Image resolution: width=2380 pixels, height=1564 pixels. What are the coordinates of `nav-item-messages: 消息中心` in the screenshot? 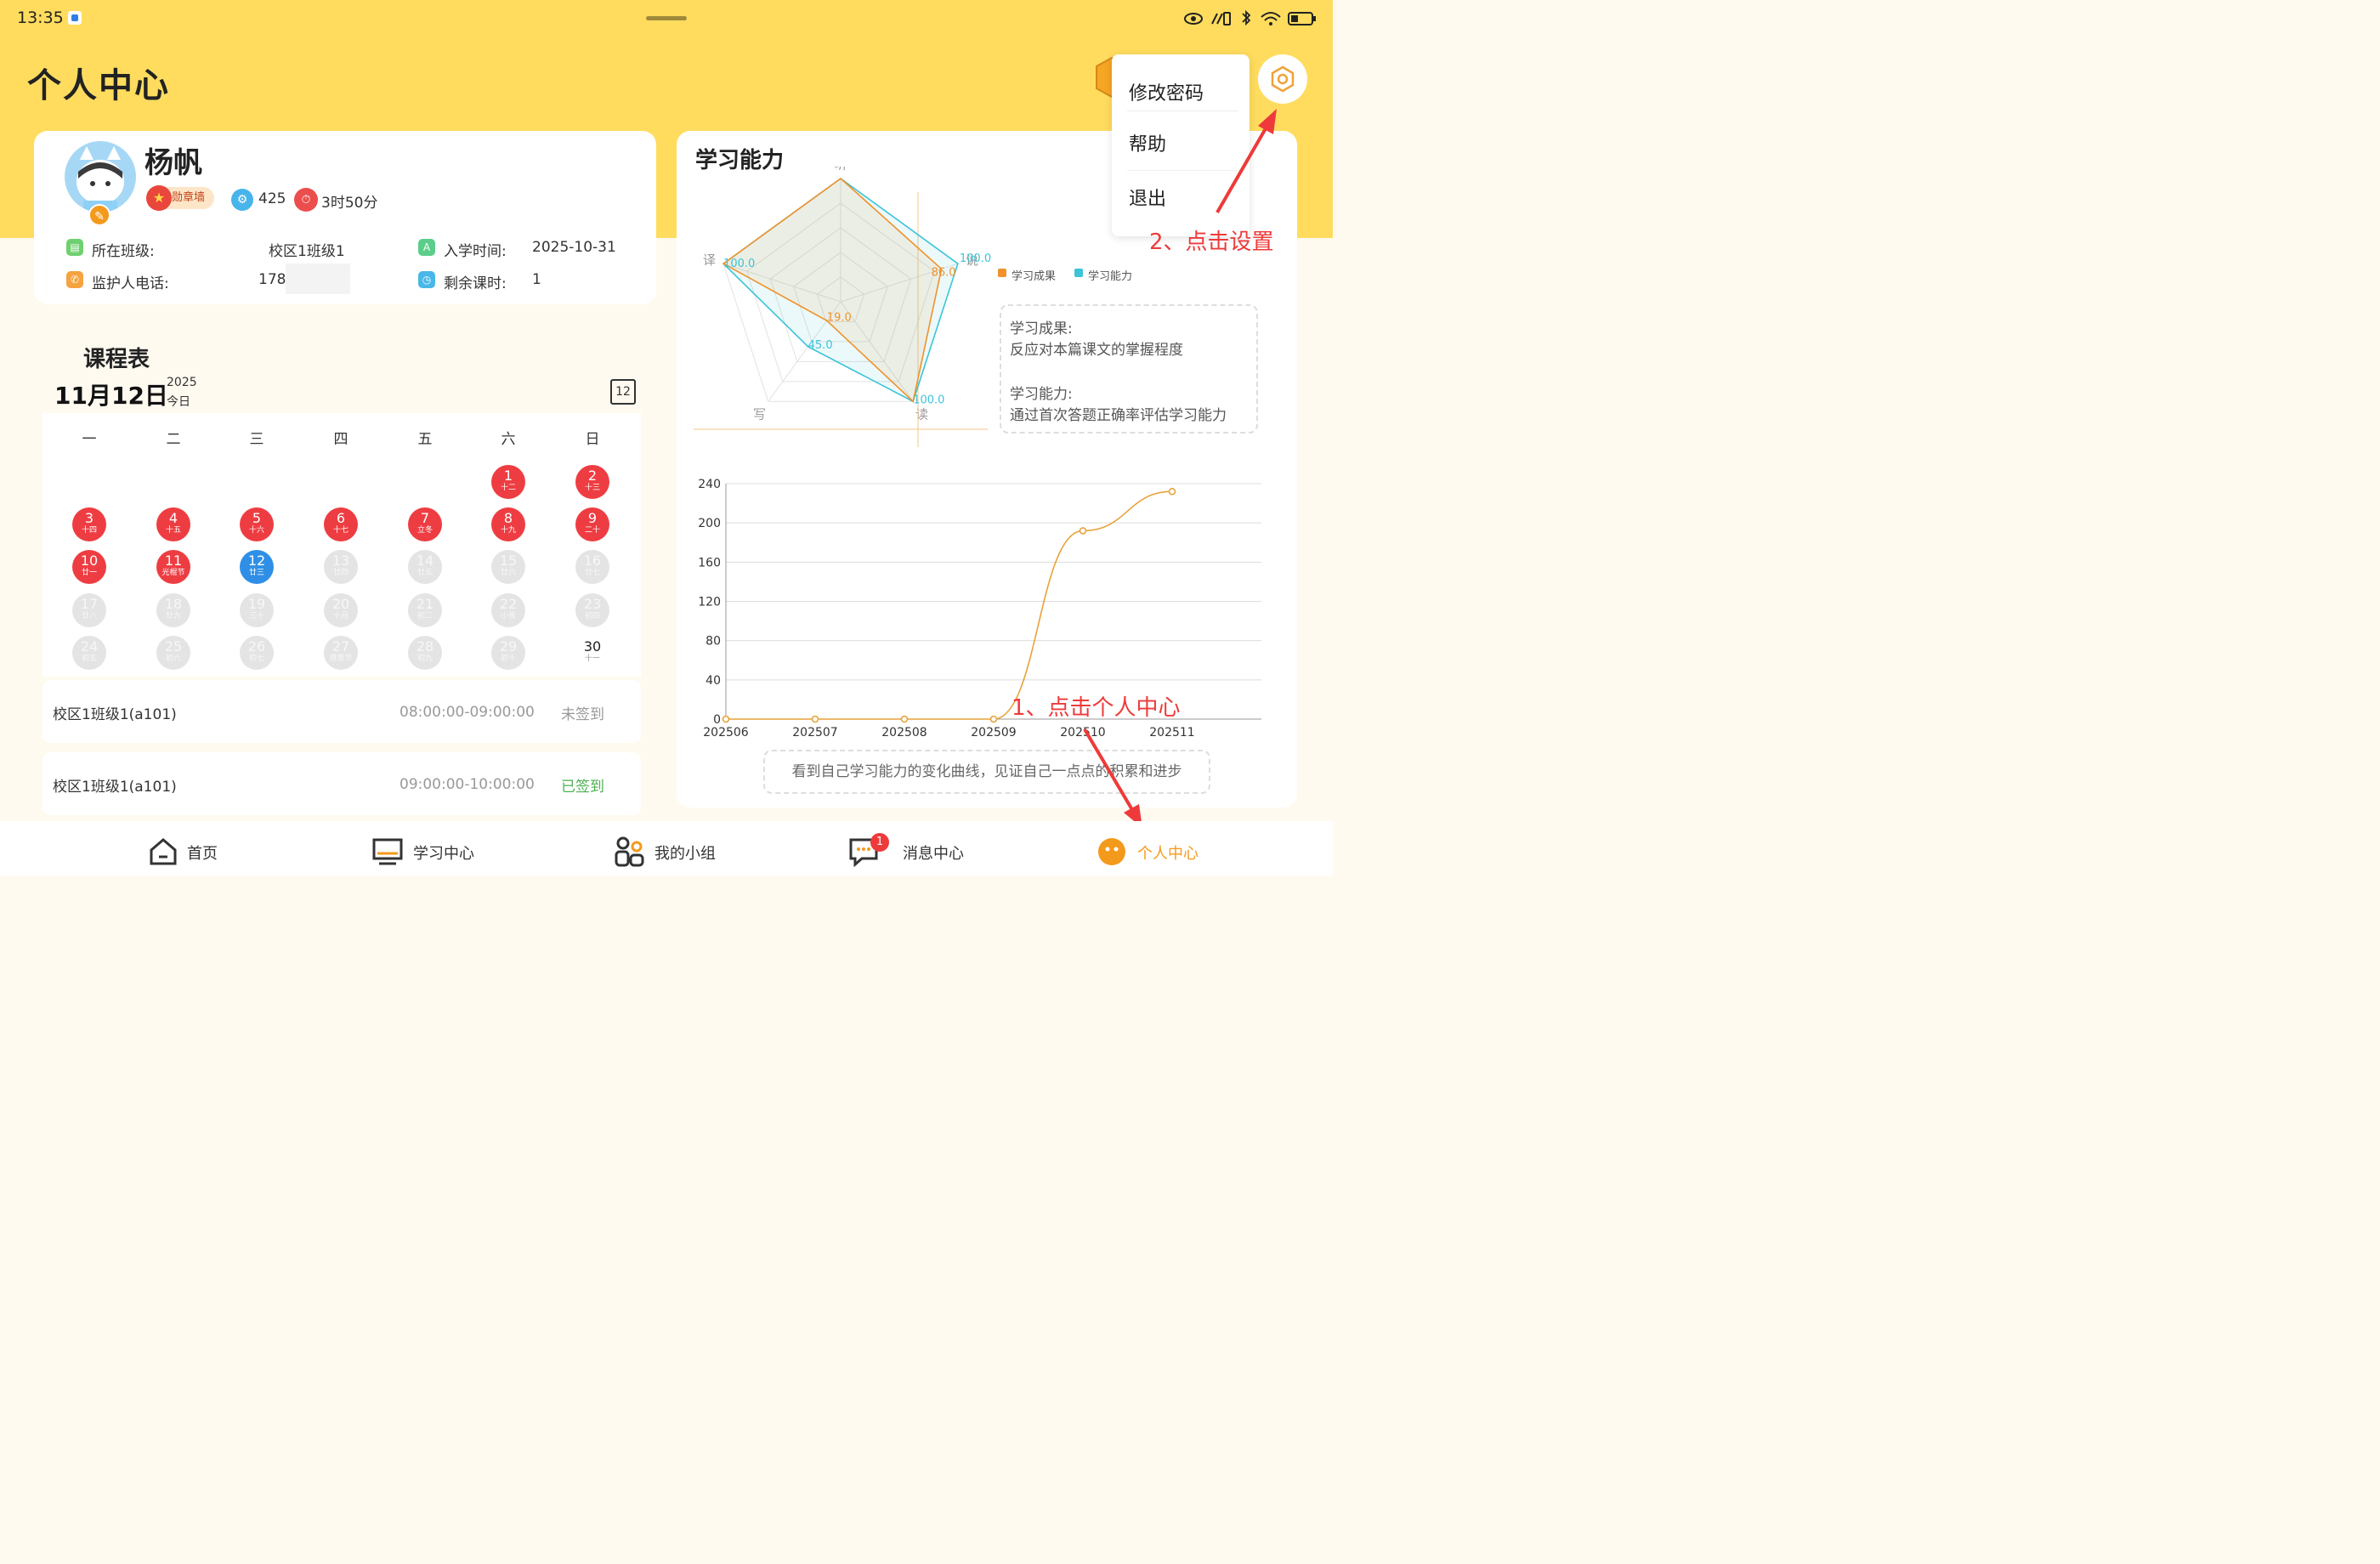 It's located at (910, 852).